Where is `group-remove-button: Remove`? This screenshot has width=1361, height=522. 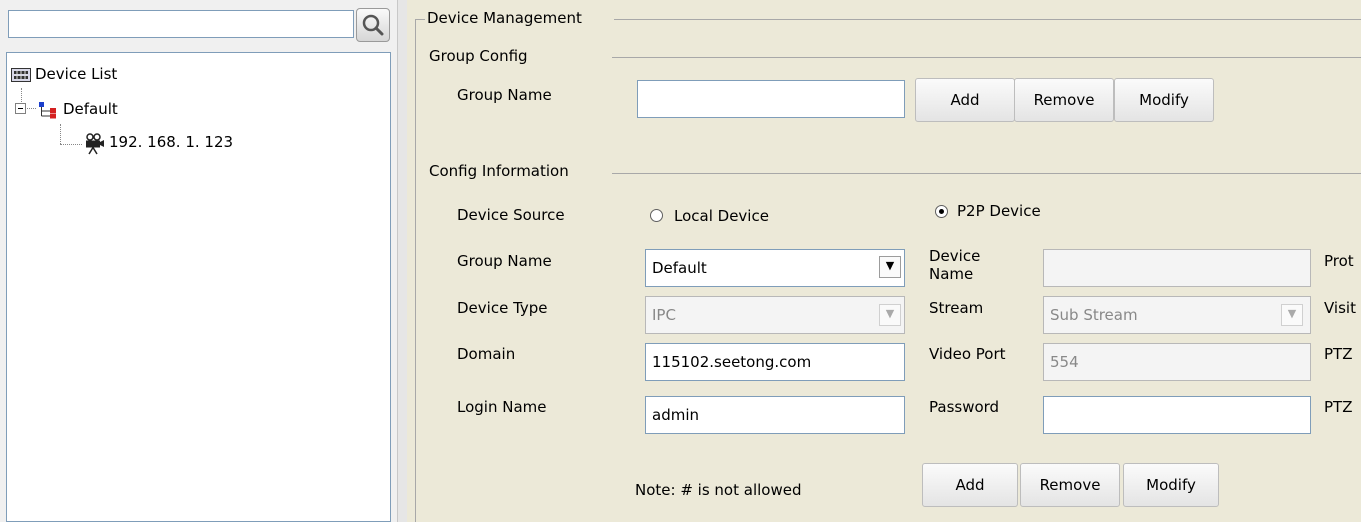 group-remove-button: Remove is located at coordinates (1064, 100).